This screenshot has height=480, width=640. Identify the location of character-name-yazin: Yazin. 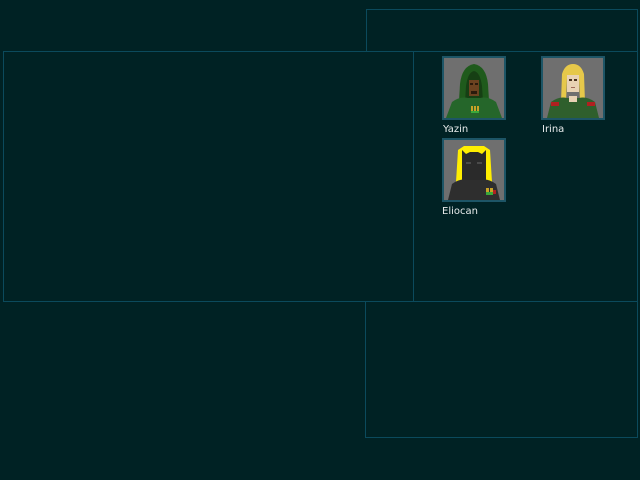
(456, 129).